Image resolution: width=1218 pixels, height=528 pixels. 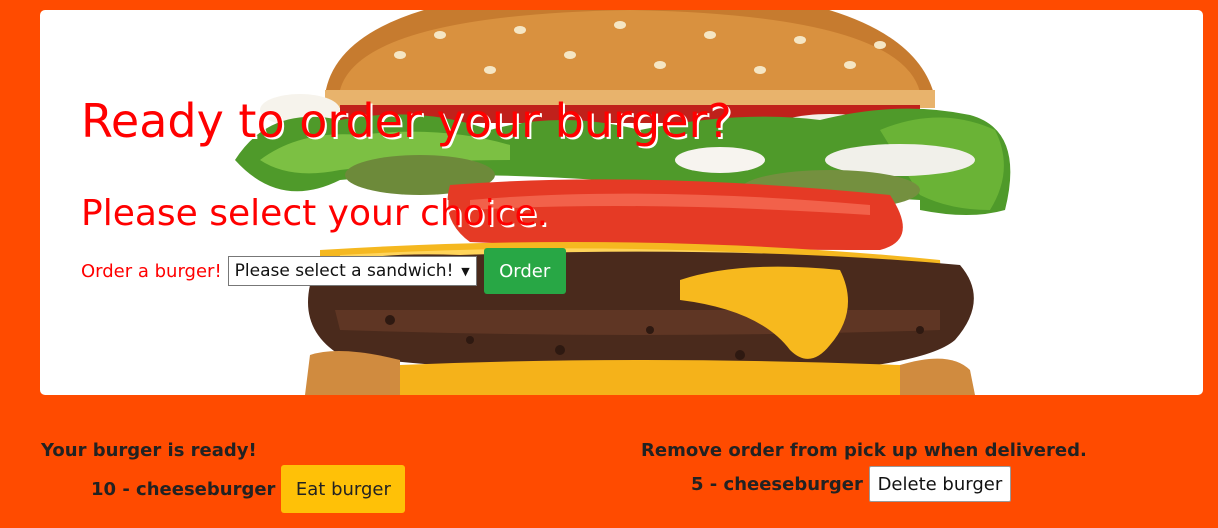 I want to click on list-item: 5 - cheeseburger Delete burger, so click(x=851, y=484).